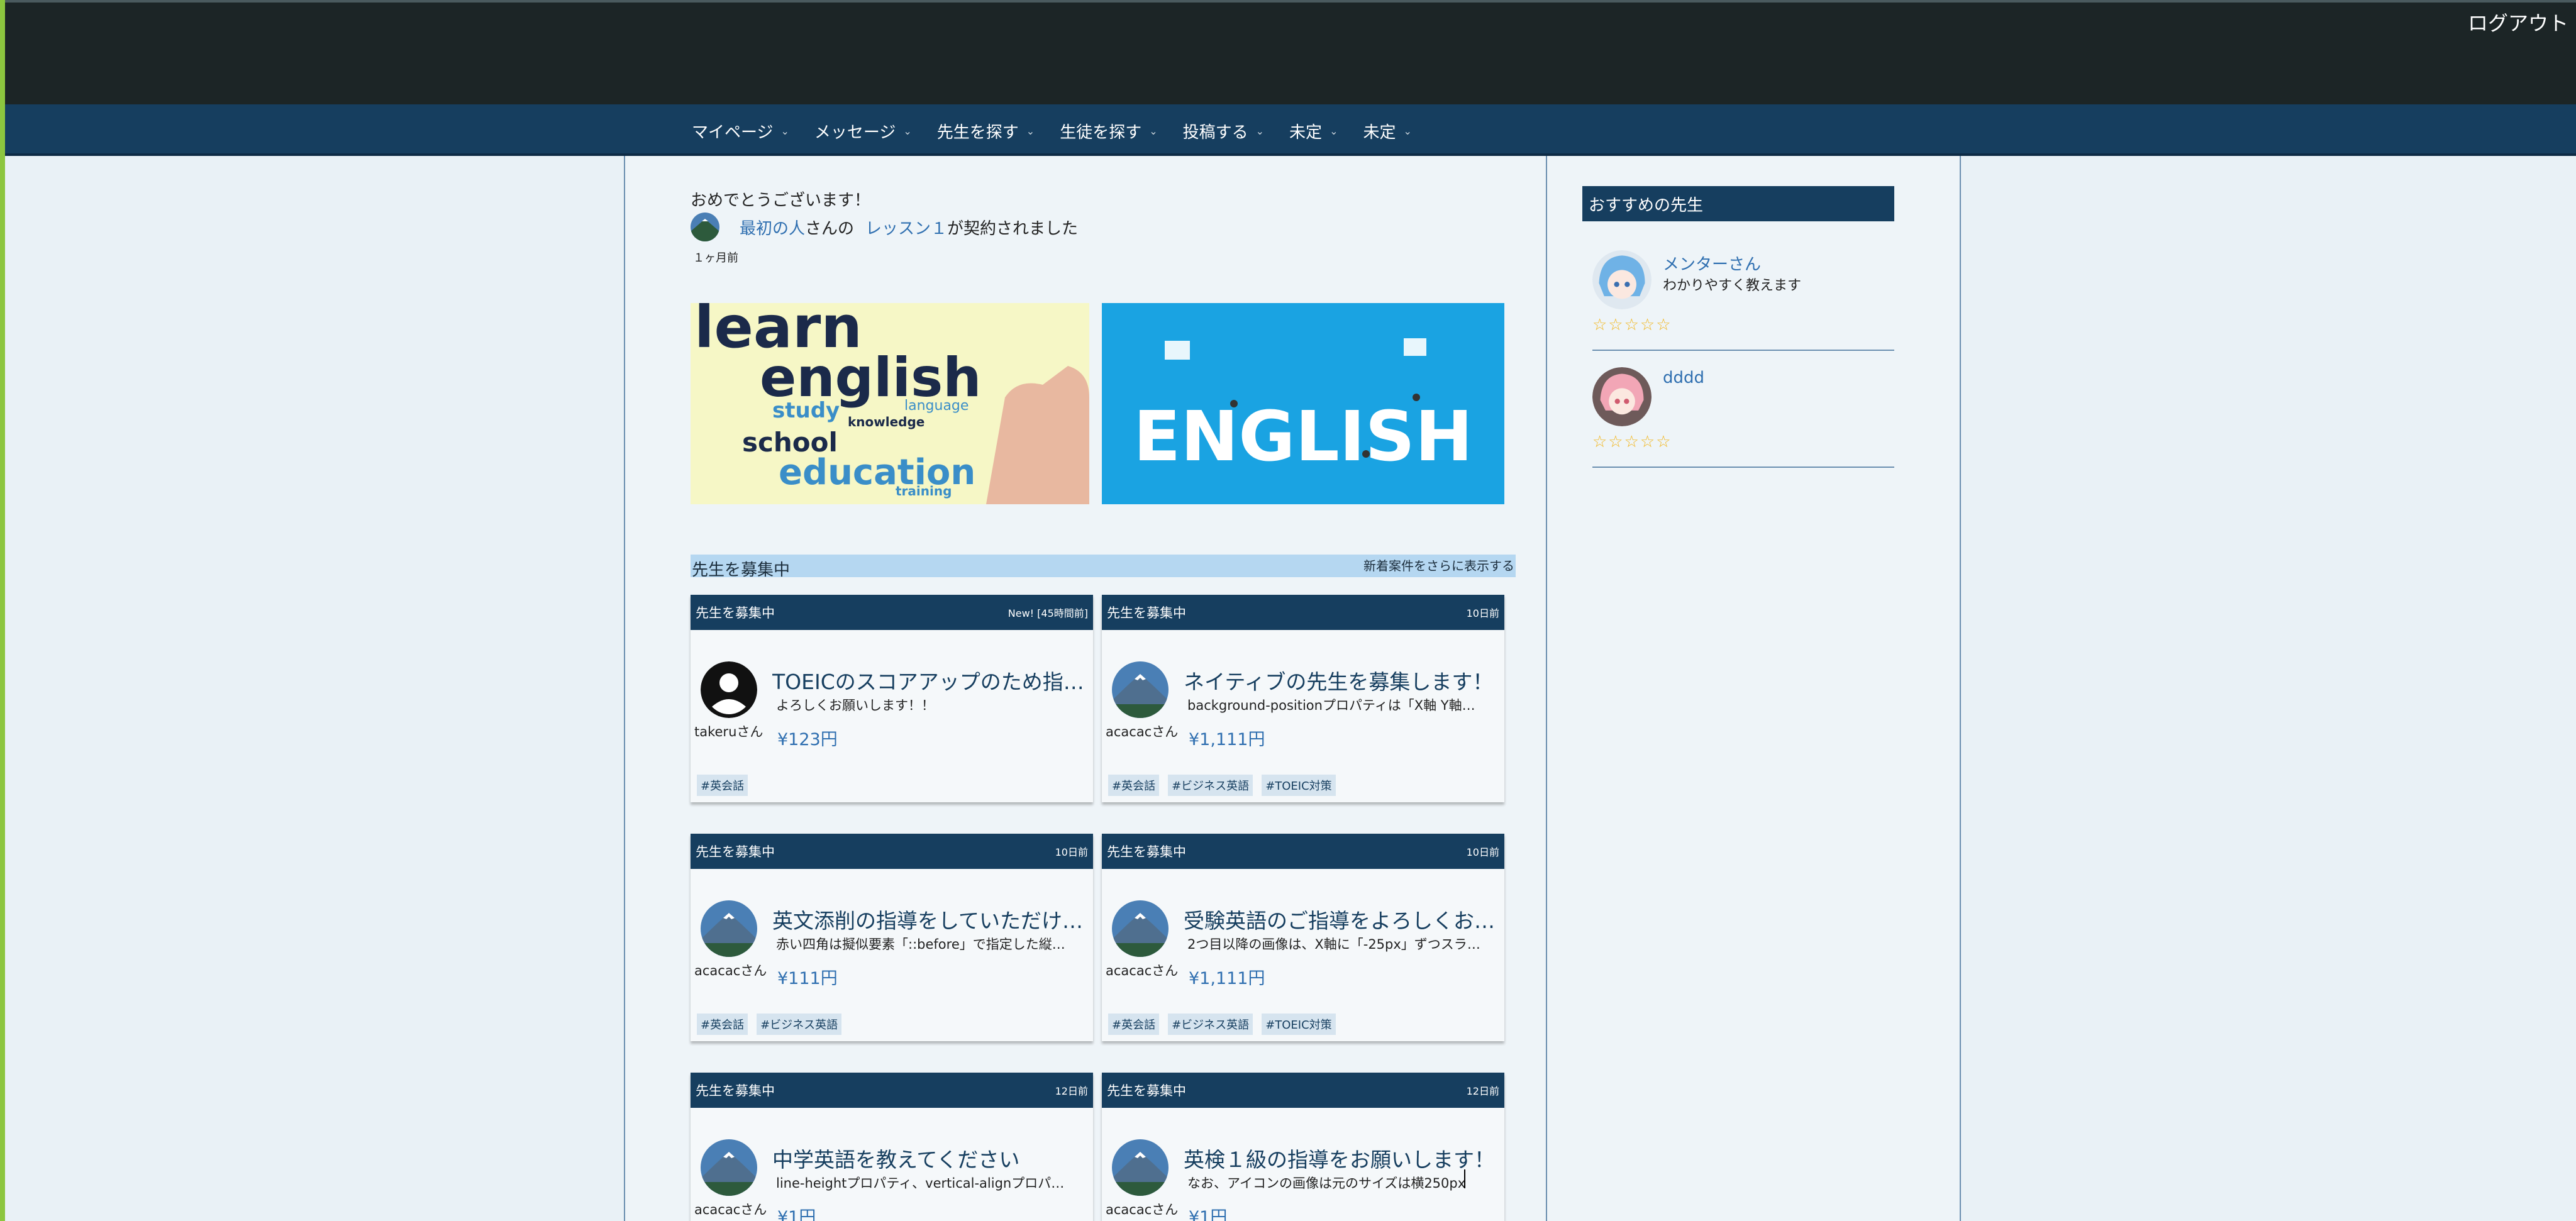  I want to click on teacher-name: メンターさん, so click(1712, 263).